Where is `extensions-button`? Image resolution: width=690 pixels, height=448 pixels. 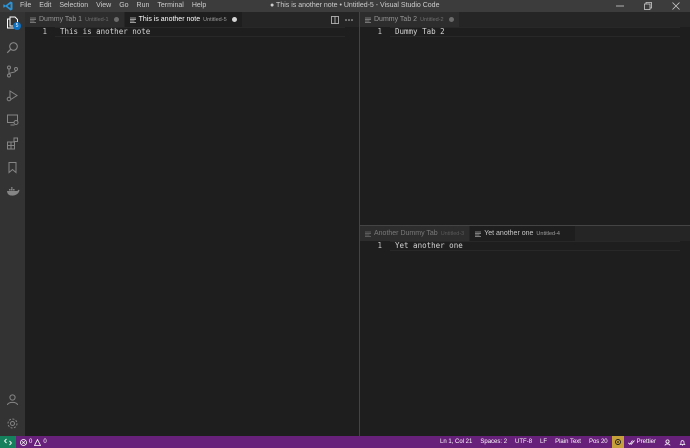
extensions-button is located at coordinates (12, 143).